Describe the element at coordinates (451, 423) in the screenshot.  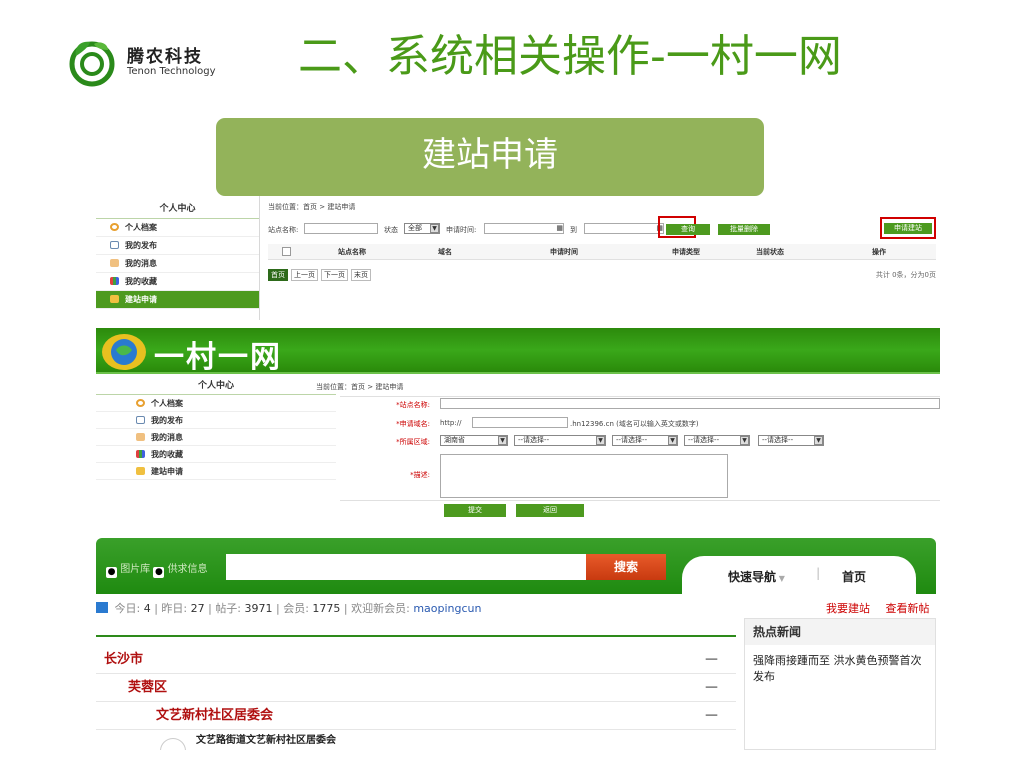
I see `domain-prefix: http://` at that location.